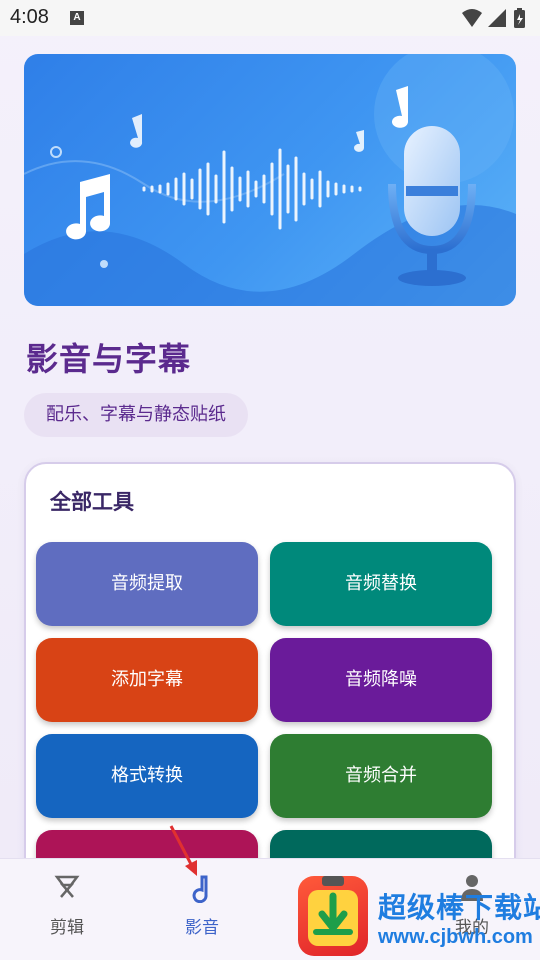  What do you see at coordinates (136, 415) in the screenshot?
I see `subtitle-chip: 配乐、字幕与静态贴纸` at bounding box center [136, 415].